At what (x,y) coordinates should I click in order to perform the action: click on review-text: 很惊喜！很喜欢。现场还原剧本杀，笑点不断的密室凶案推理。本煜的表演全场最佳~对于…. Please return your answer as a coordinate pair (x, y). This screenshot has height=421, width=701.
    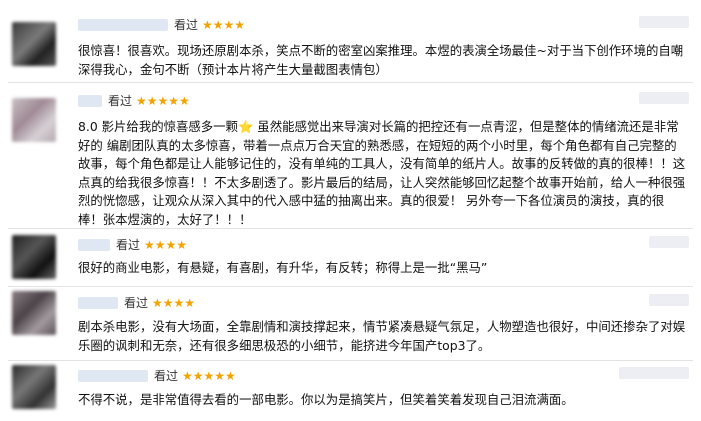
    Looking at the image, I should click on (381, 60).